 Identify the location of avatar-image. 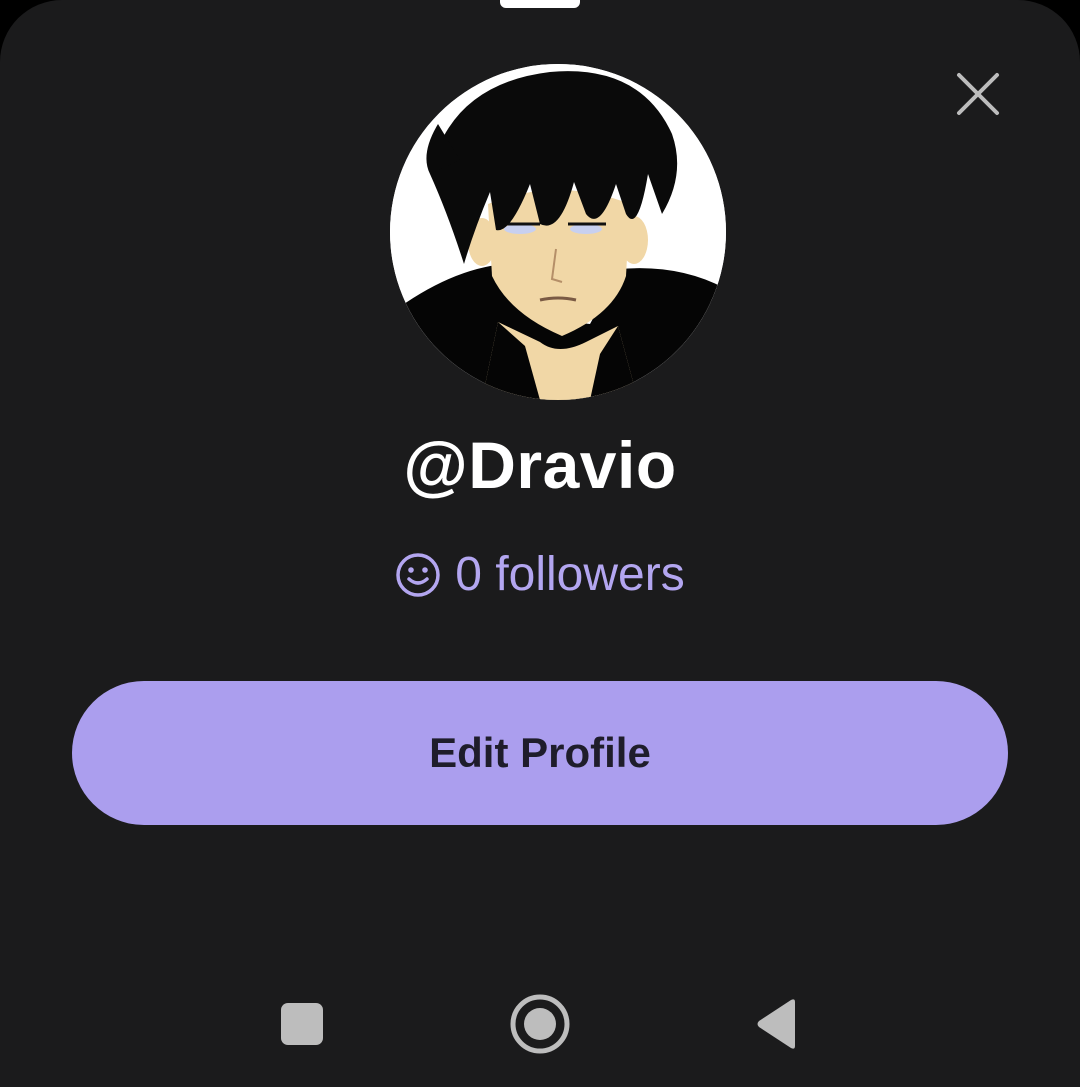
(558, 232).